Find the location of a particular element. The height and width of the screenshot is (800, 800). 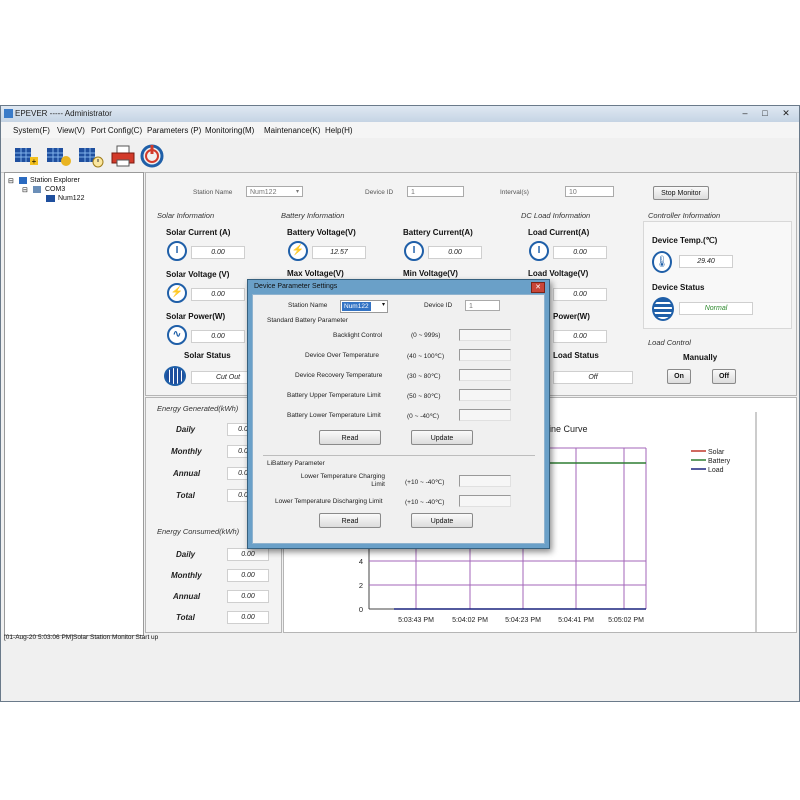

battery-upper-temp-range: (50 ~ 80℃) is located at coordinates (424, 396).